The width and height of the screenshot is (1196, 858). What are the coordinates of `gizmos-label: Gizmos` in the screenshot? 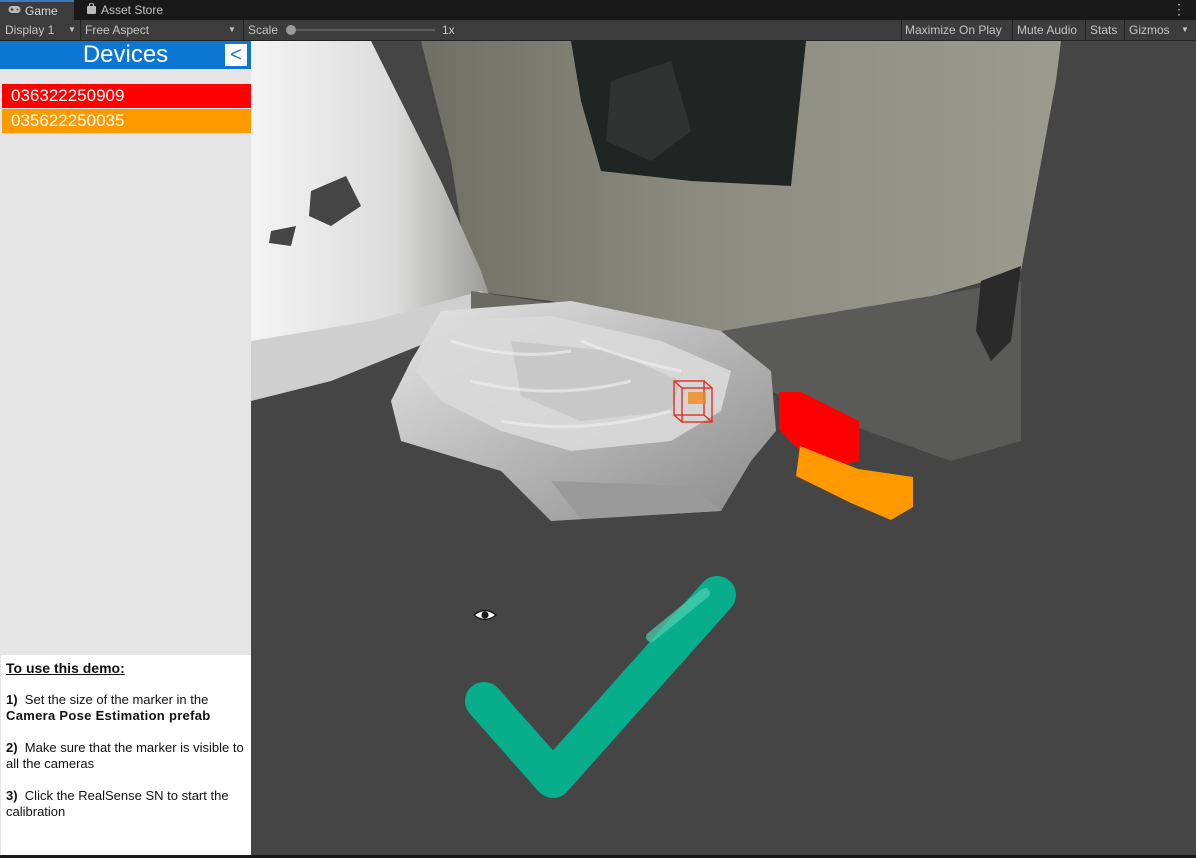 It's located at (1149, 30).